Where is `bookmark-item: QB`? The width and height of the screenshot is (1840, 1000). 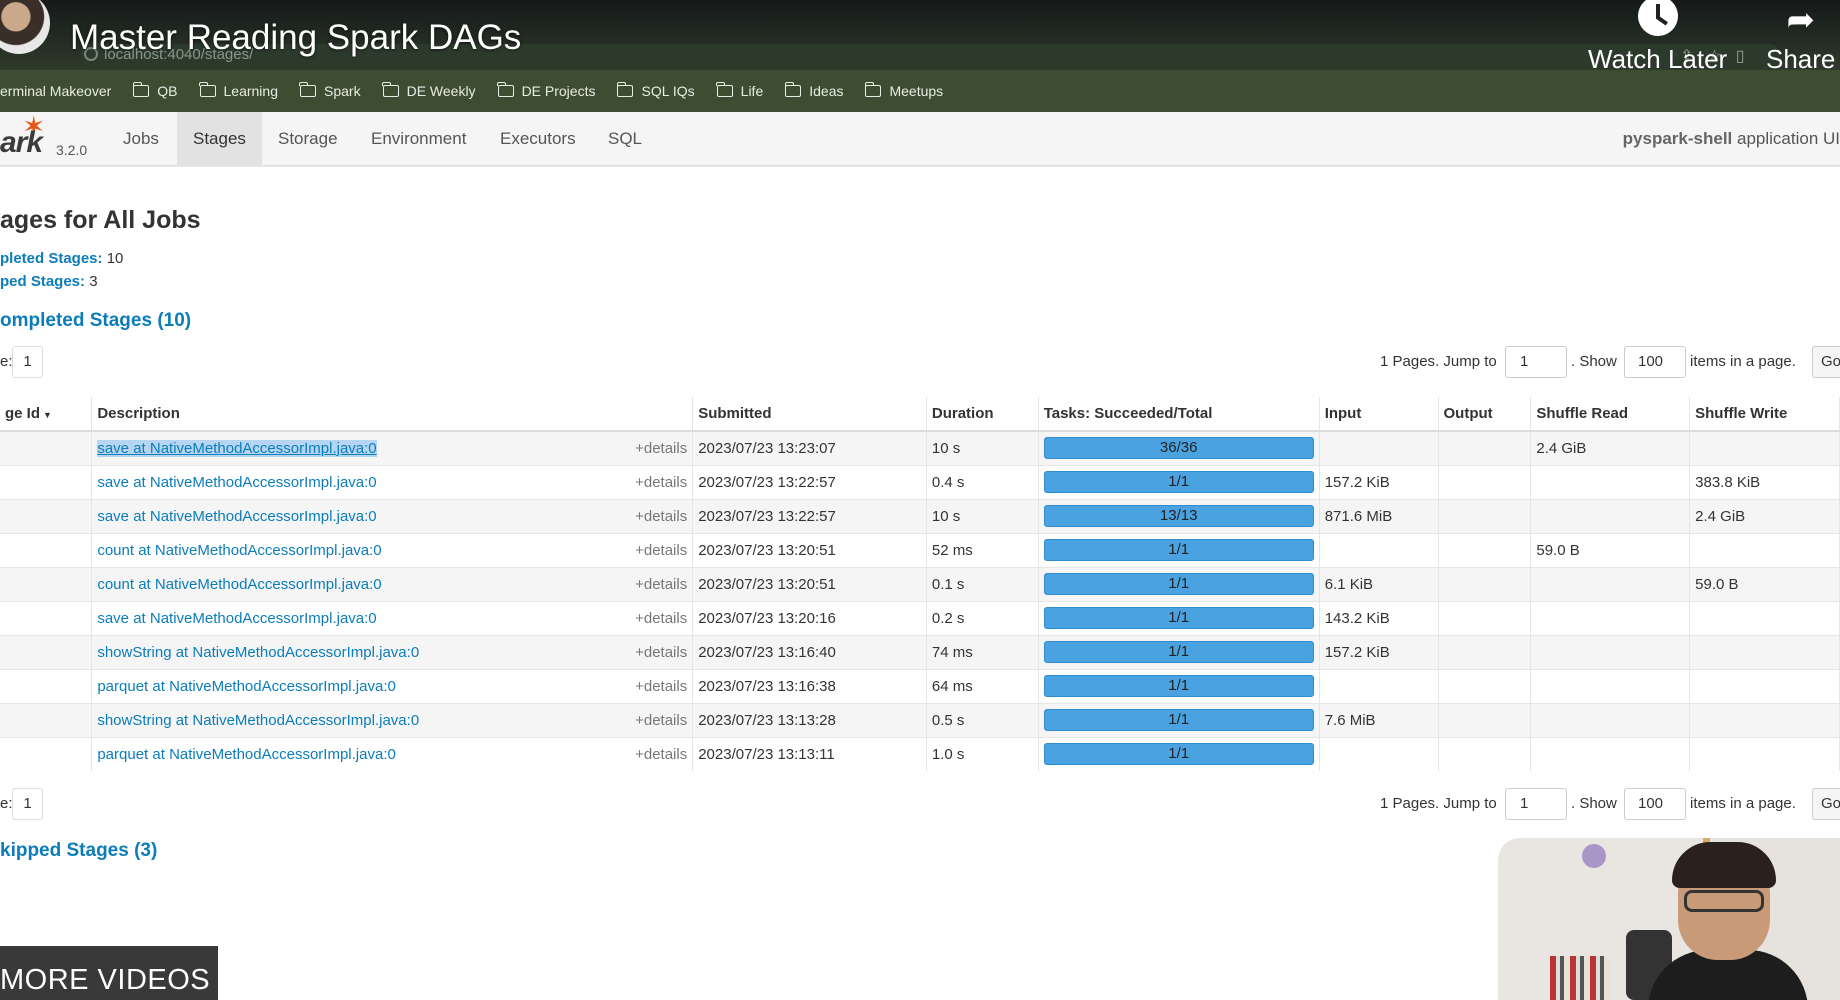 bookmark-item: QB is located at coordinates (155, 90).